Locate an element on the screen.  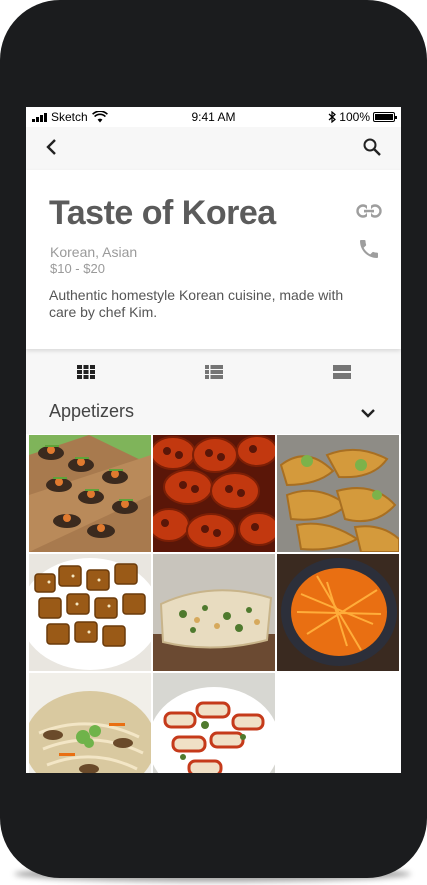
chevron-left-icon is located at coordinates (51, 147).